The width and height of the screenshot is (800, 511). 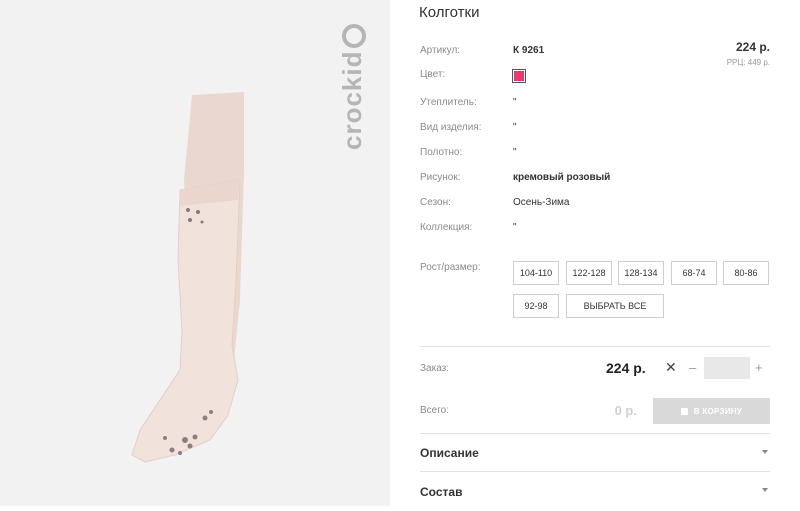 I want to click on cart-icon, so click(x=684, y=411).